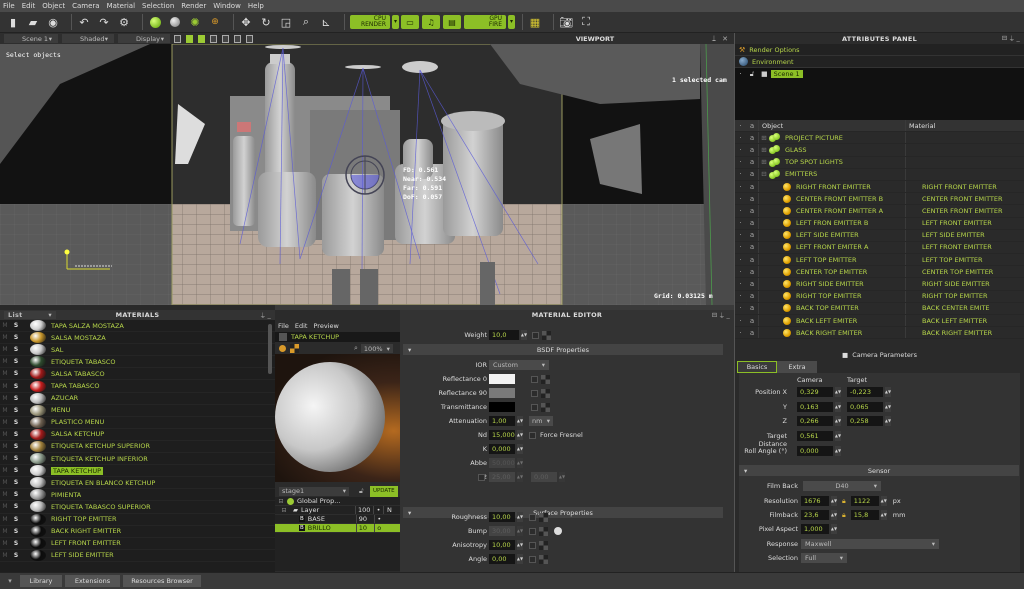 The image size is (1024, 589). Describe the element at coordinates (137, 398) in the screenshot. I see `material-list-item: M S AZUCAR` at that location.